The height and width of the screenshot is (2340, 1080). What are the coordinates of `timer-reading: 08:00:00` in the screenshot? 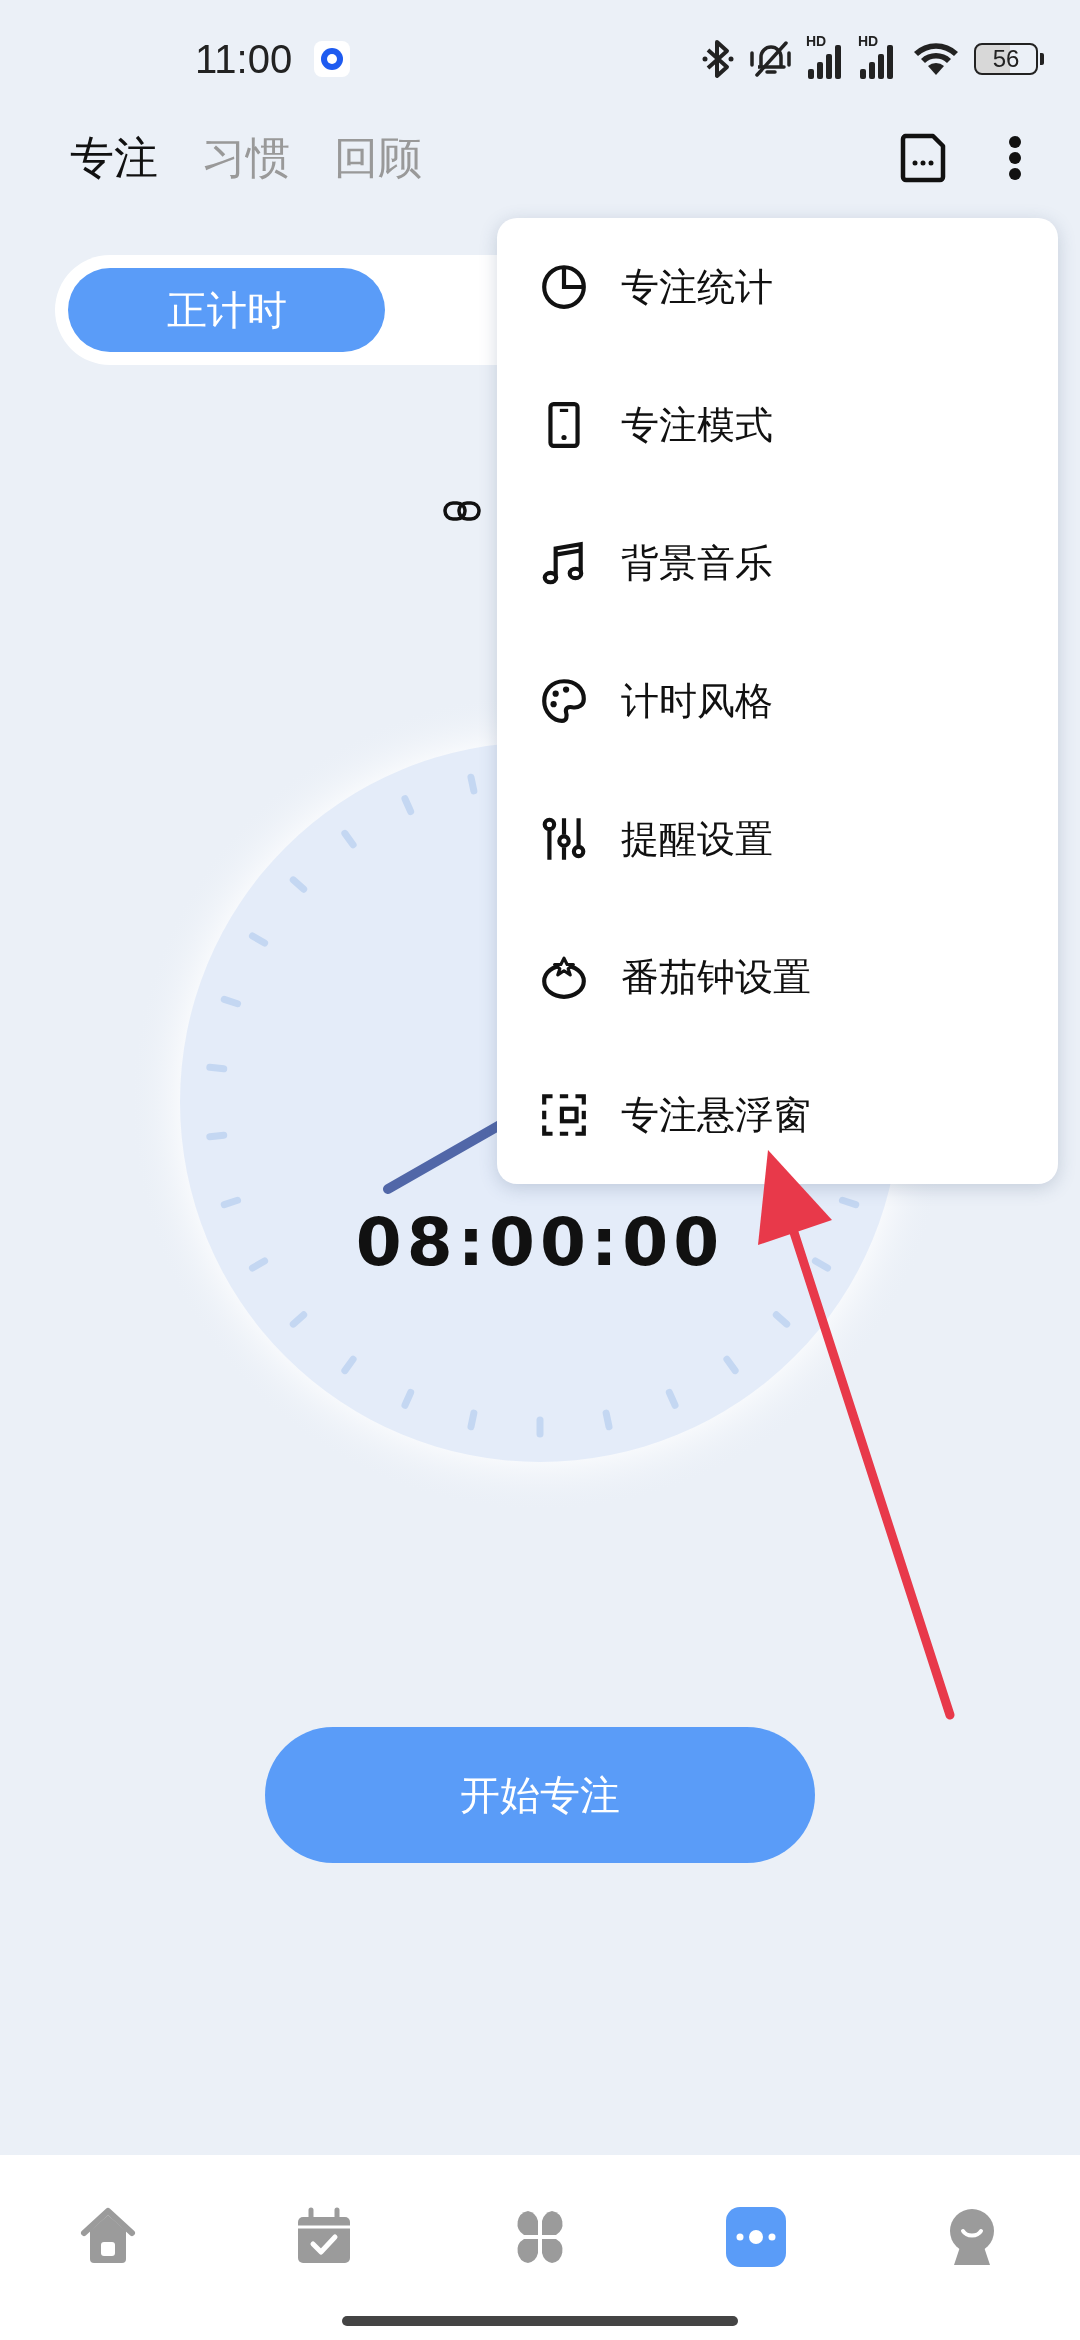 It's located at (540, 1242).